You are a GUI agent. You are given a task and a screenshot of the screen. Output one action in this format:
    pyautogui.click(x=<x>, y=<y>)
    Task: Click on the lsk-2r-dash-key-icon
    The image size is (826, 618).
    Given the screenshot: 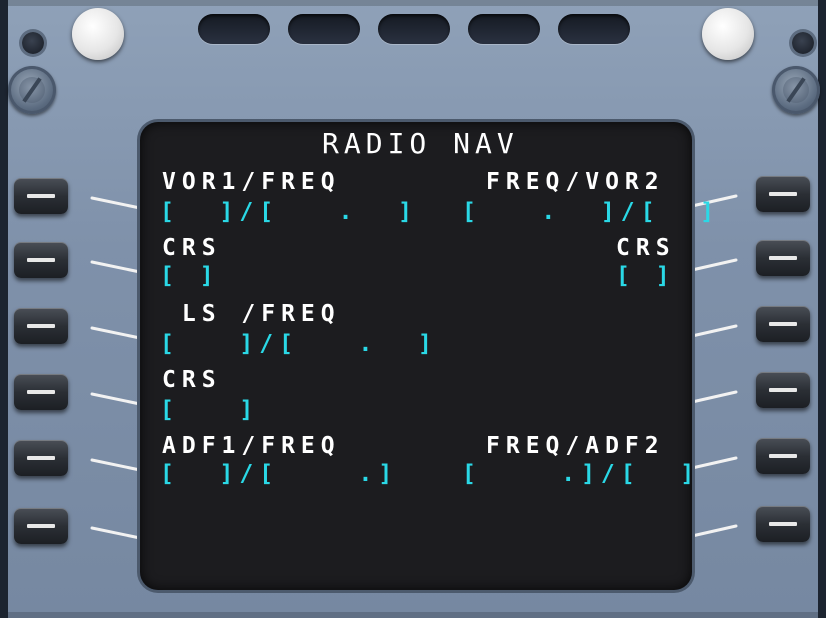 What is the action you would take?
    pyautogui.click(x=783, y=258)
    